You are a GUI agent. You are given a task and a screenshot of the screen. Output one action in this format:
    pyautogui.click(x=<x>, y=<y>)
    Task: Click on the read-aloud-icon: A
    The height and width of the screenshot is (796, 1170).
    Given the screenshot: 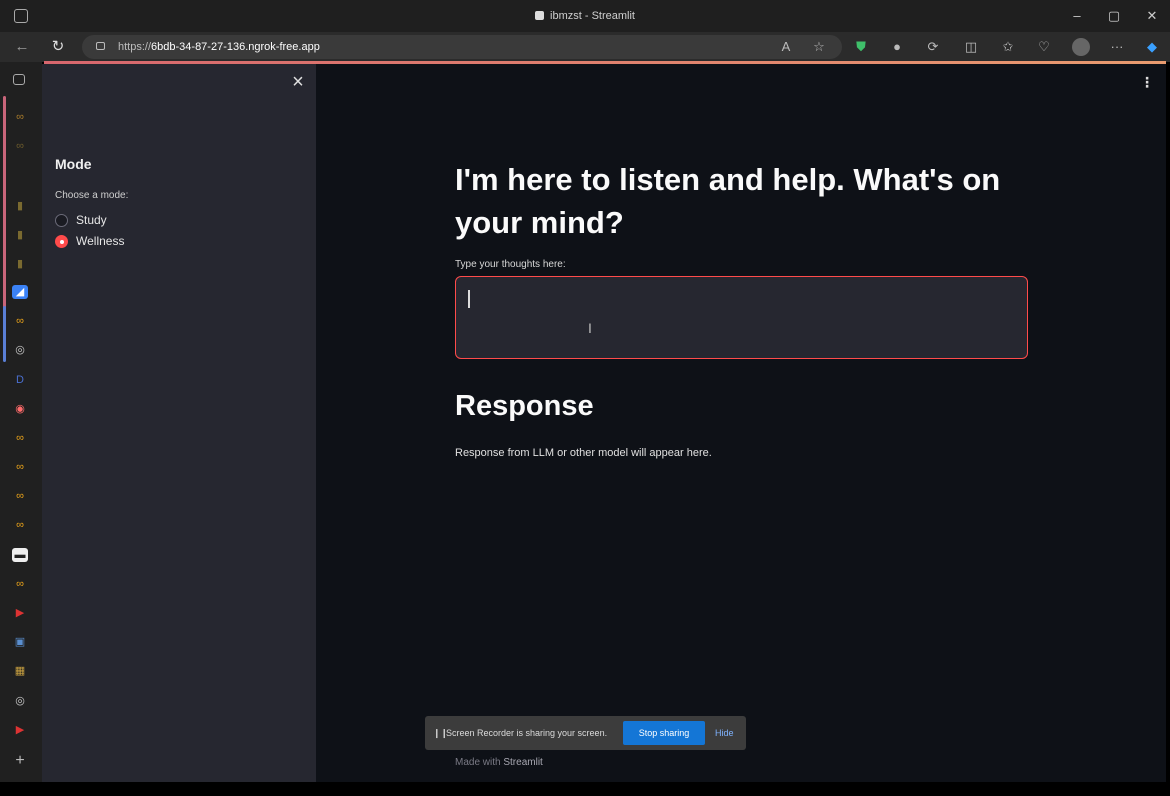 What is the action you would take?
    pyautogui.click(x=786, y=47)
    